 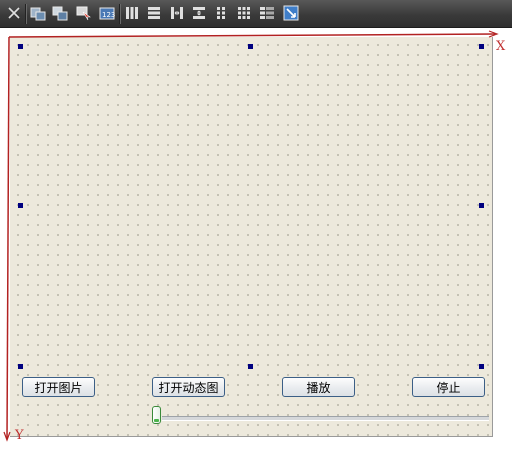 I want to click on selection-handle-bottom, so click(x=250, y=366).